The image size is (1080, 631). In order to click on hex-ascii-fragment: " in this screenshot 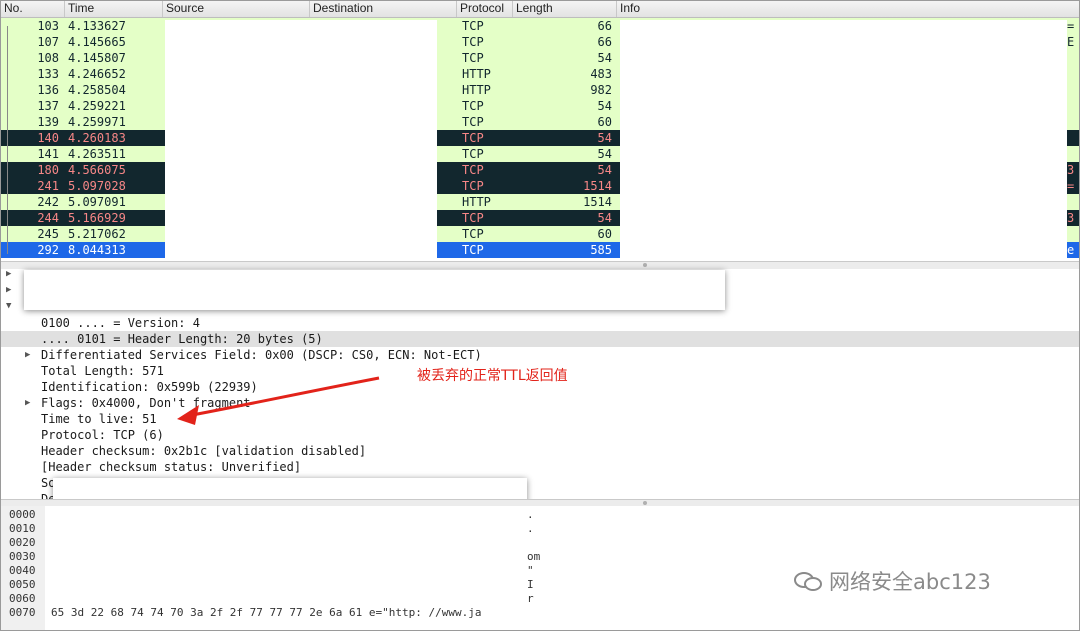, I will do `click(530, 570)`.